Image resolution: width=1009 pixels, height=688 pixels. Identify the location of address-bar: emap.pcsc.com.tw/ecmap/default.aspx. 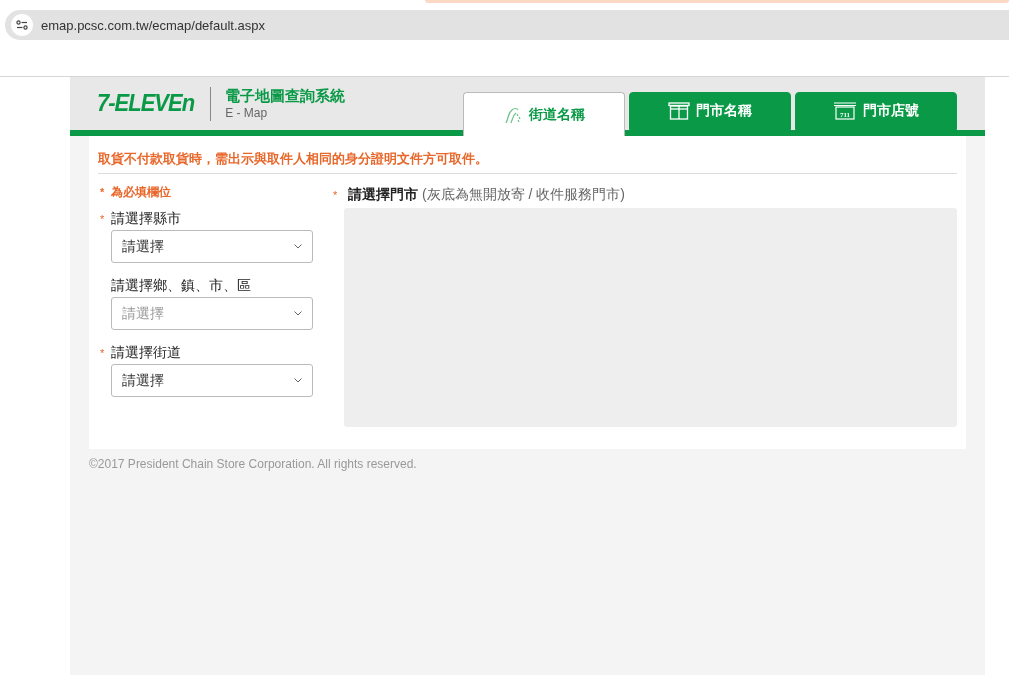
(507, 25).